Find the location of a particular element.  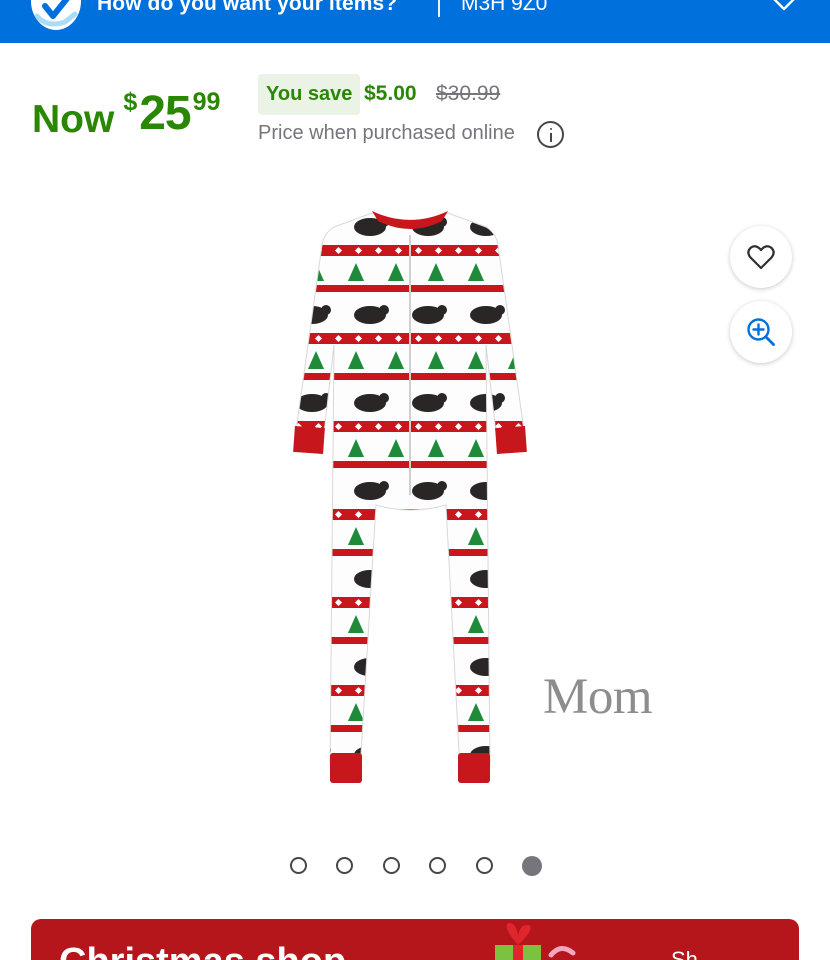

current-price: Now $ 25 99 is located at coordinates (126, 114).